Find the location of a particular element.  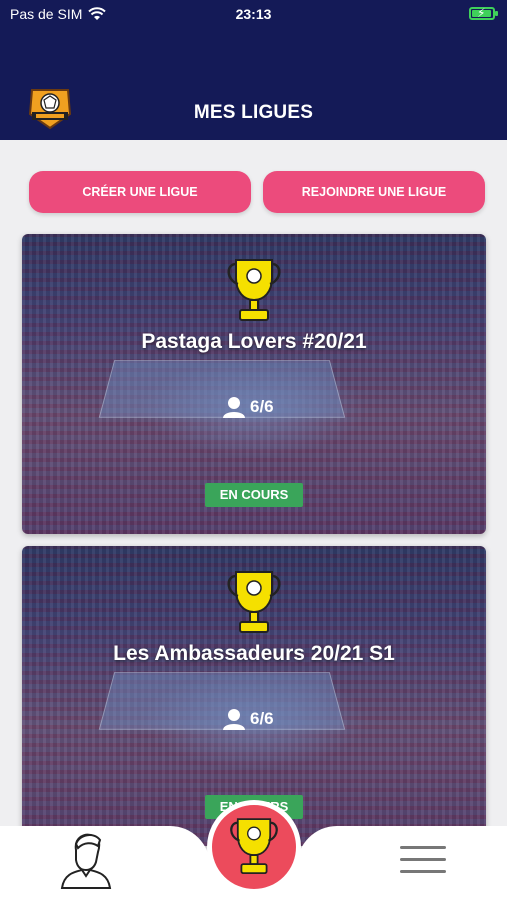

status-badge: EN COURS is located at coordinates (254, 495).